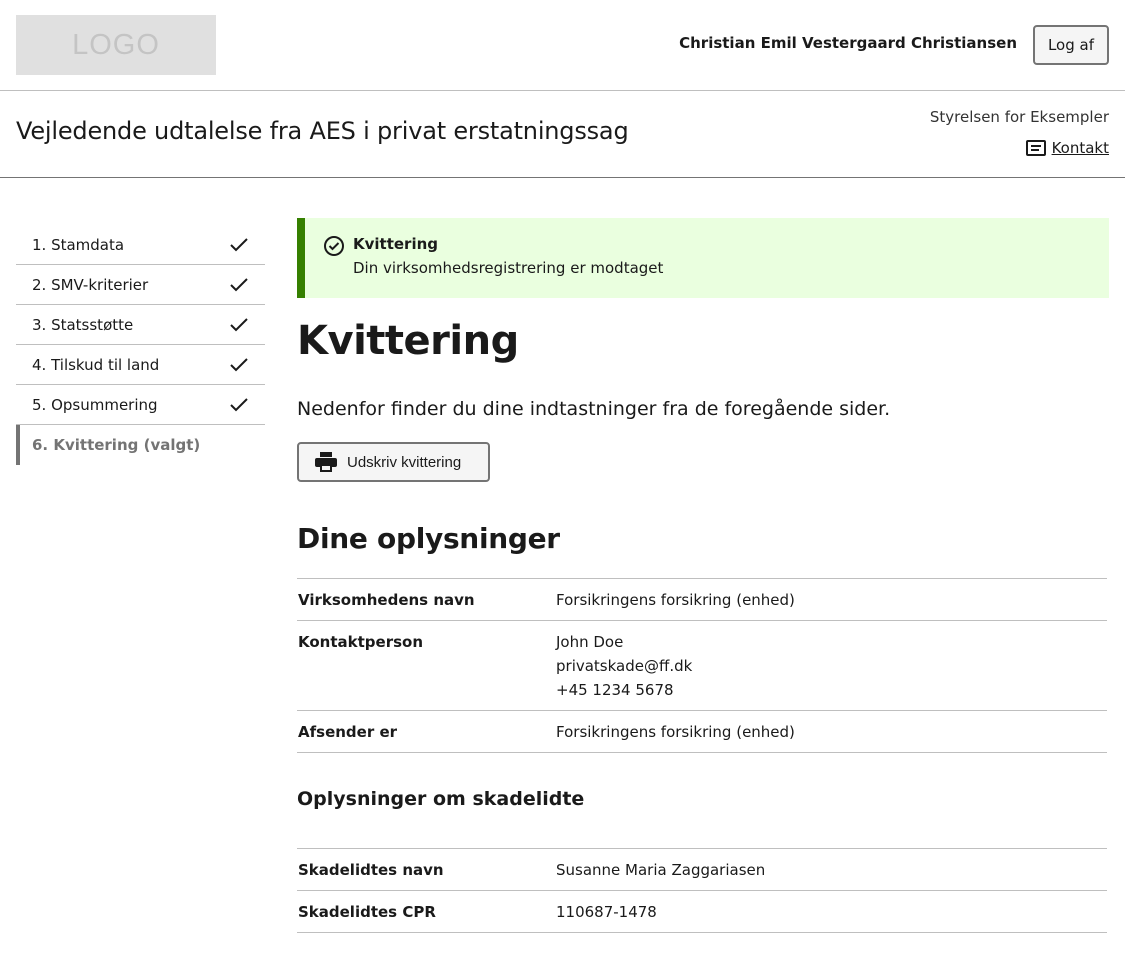 This screenshot has height=961, width=1125. Describe the element at coordinates (661, 870) in the screenshot. I see `value-line: Susanne Maria Zaggariasen` at that location.